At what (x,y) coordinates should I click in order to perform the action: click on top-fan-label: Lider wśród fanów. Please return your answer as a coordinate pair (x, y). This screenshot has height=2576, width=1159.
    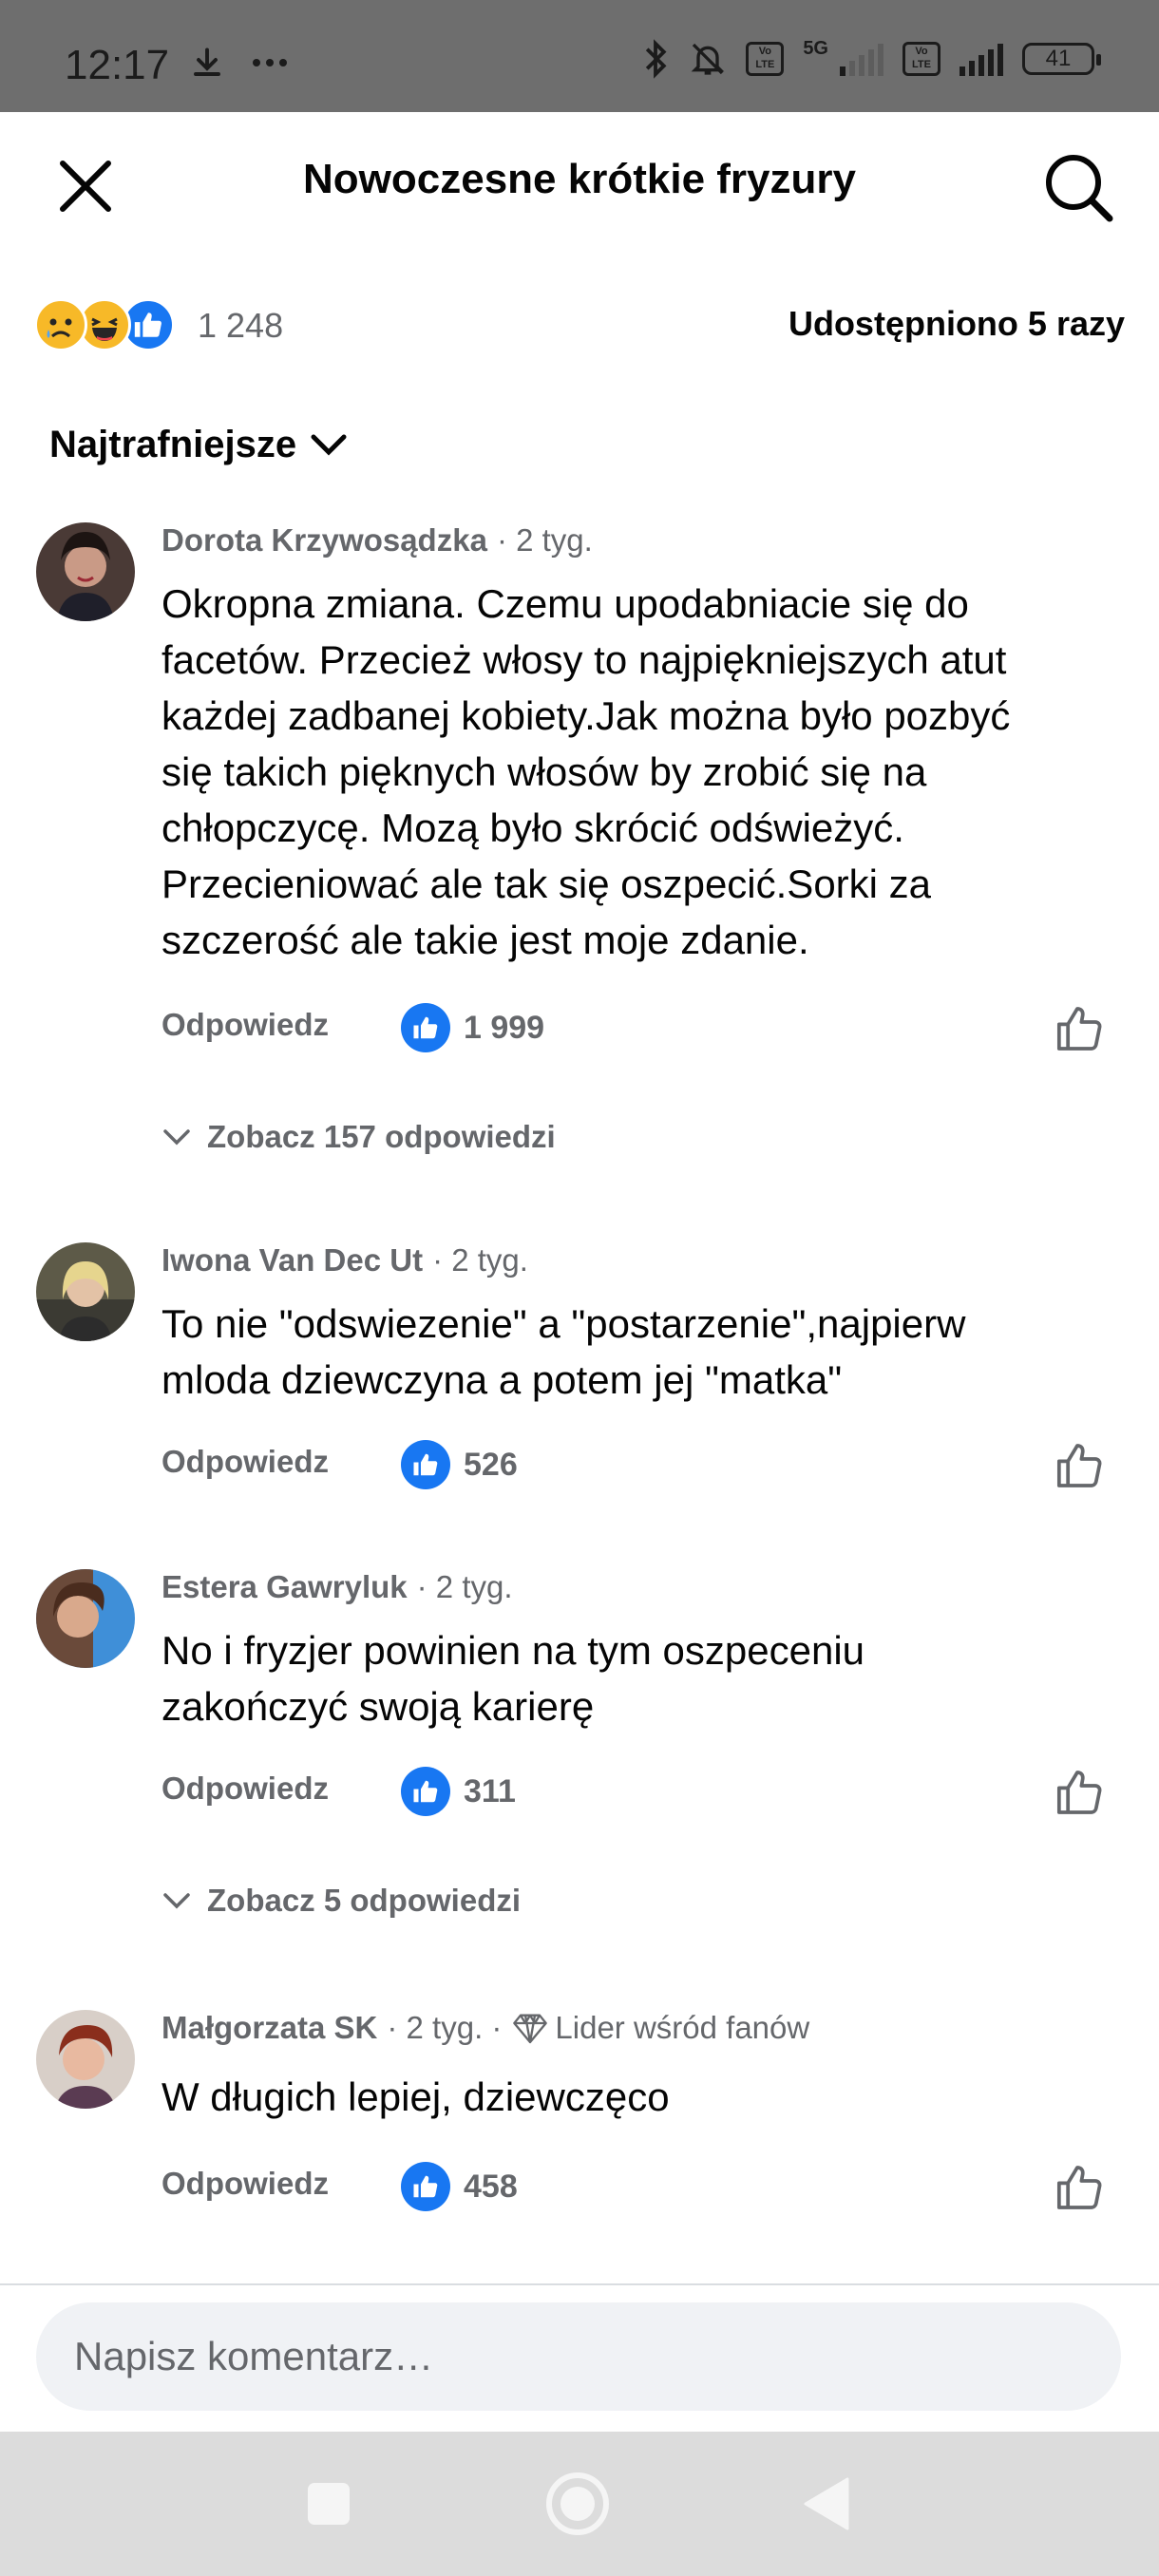
    Looking at the image, I should click on (682, 2027).